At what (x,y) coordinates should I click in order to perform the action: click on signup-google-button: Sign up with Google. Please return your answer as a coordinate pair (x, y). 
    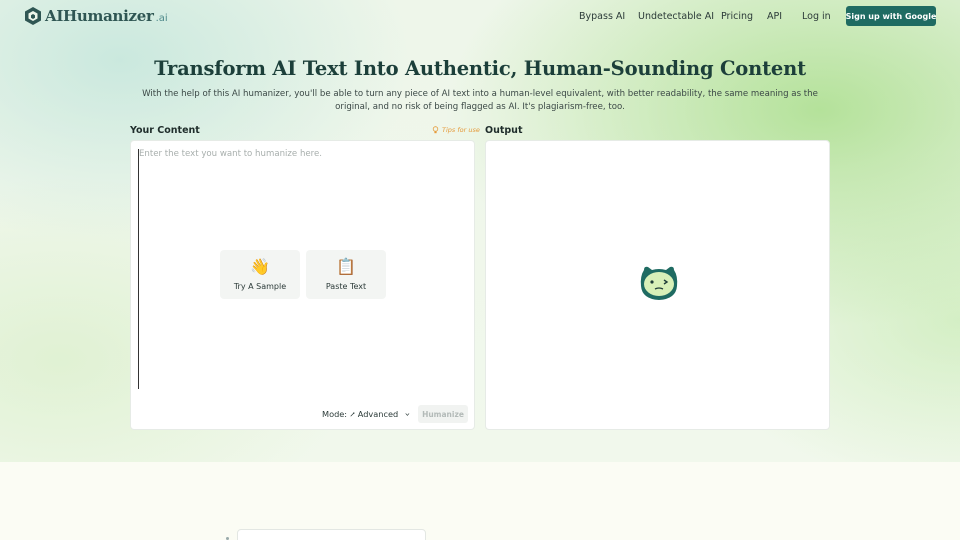
    Looking at the image, I should click on (891, 16).